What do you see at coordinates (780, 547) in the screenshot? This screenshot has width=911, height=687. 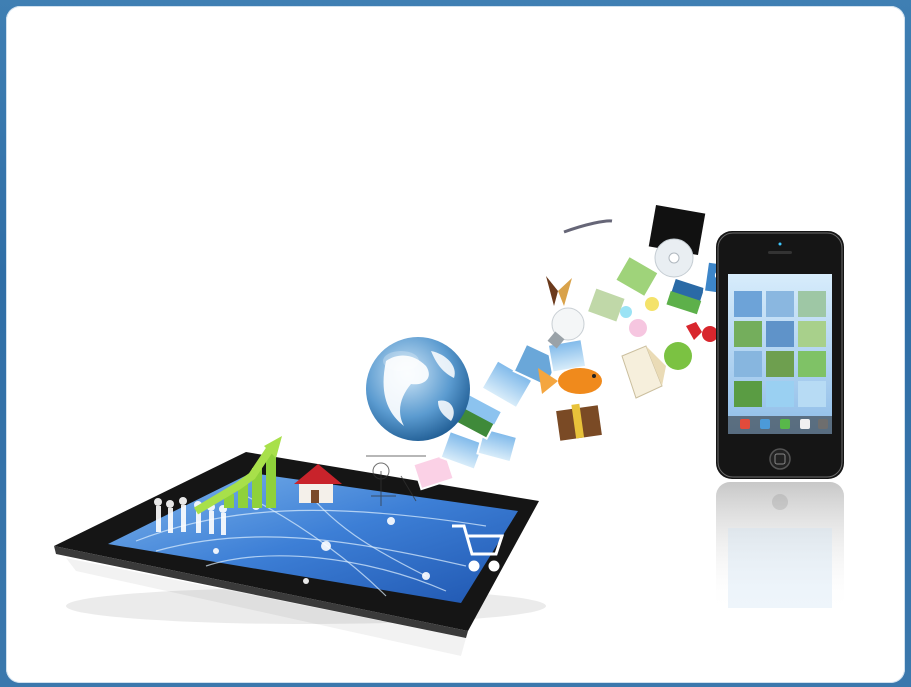 I see `phone-reflection` at bounding box center [780, 547].